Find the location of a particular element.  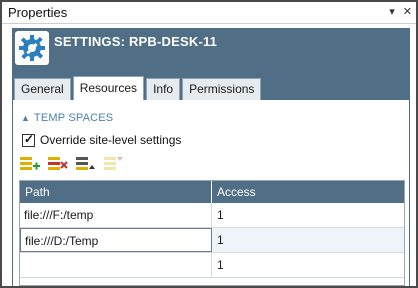

title-bar: Properties ▾ ✕ is located at coordinates (209, 13).